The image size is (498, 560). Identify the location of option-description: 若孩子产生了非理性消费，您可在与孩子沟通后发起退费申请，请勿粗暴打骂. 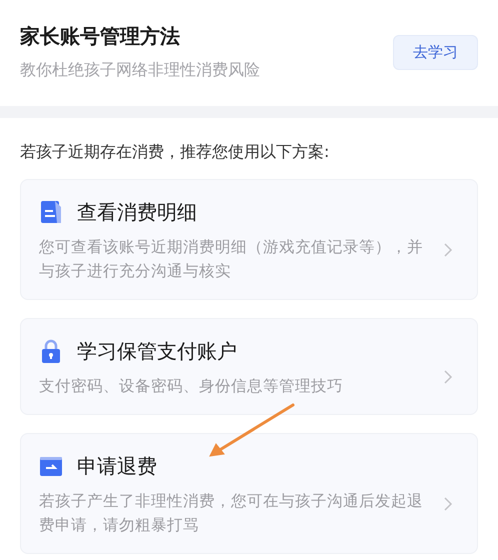
(231, 513).